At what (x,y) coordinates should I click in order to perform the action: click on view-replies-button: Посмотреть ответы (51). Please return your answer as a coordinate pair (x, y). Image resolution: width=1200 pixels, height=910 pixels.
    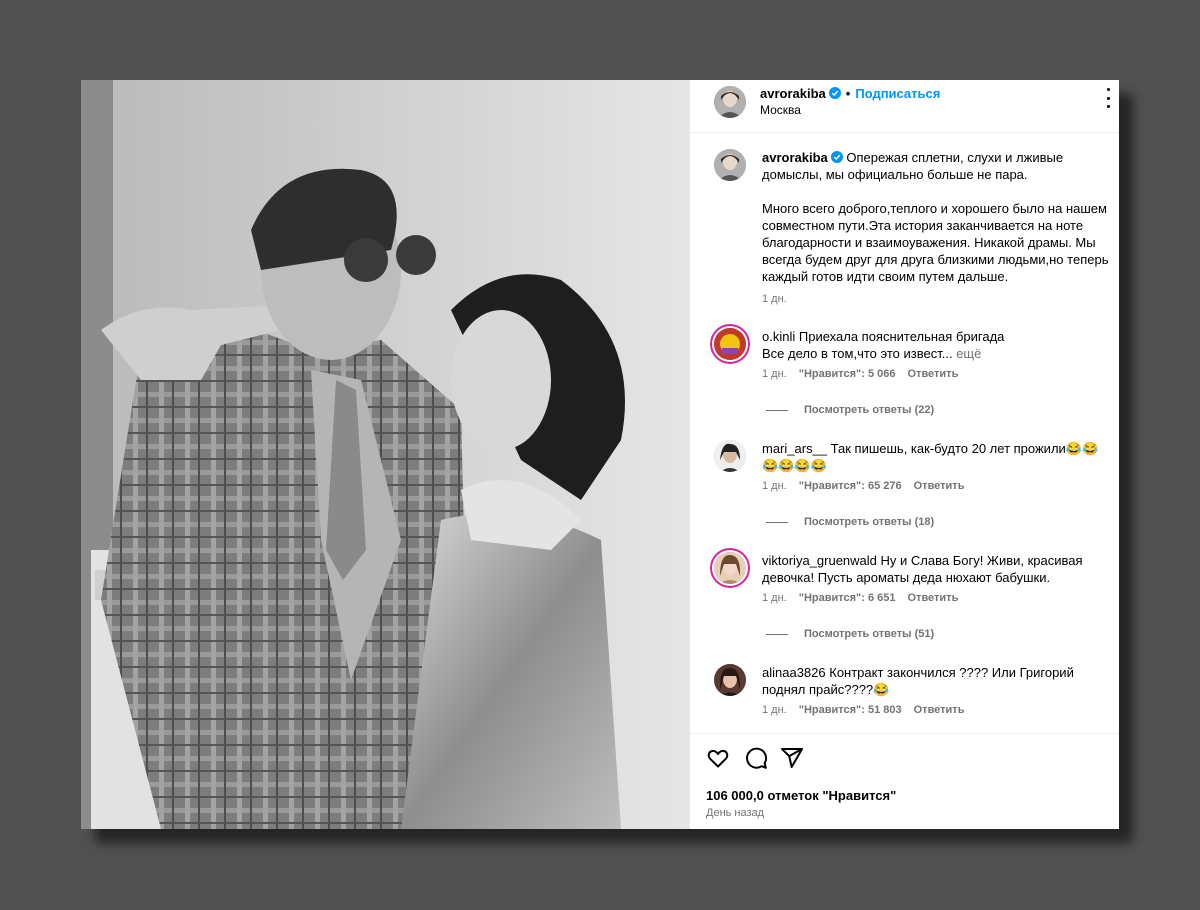
    Looking at the image, I should click on (850, 634).